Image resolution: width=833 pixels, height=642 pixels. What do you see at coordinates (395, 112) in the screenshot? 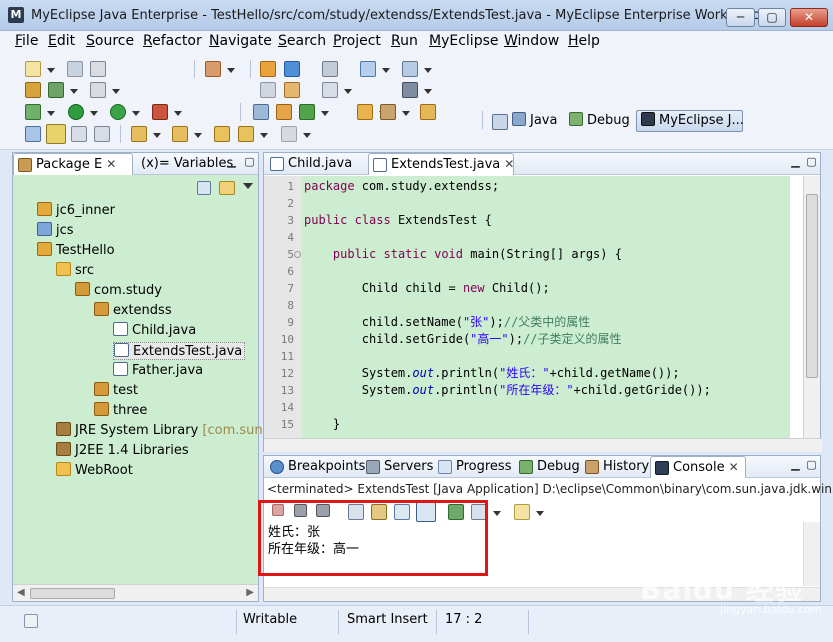
I see `pencil-icon` at bounding box center [395, 112].